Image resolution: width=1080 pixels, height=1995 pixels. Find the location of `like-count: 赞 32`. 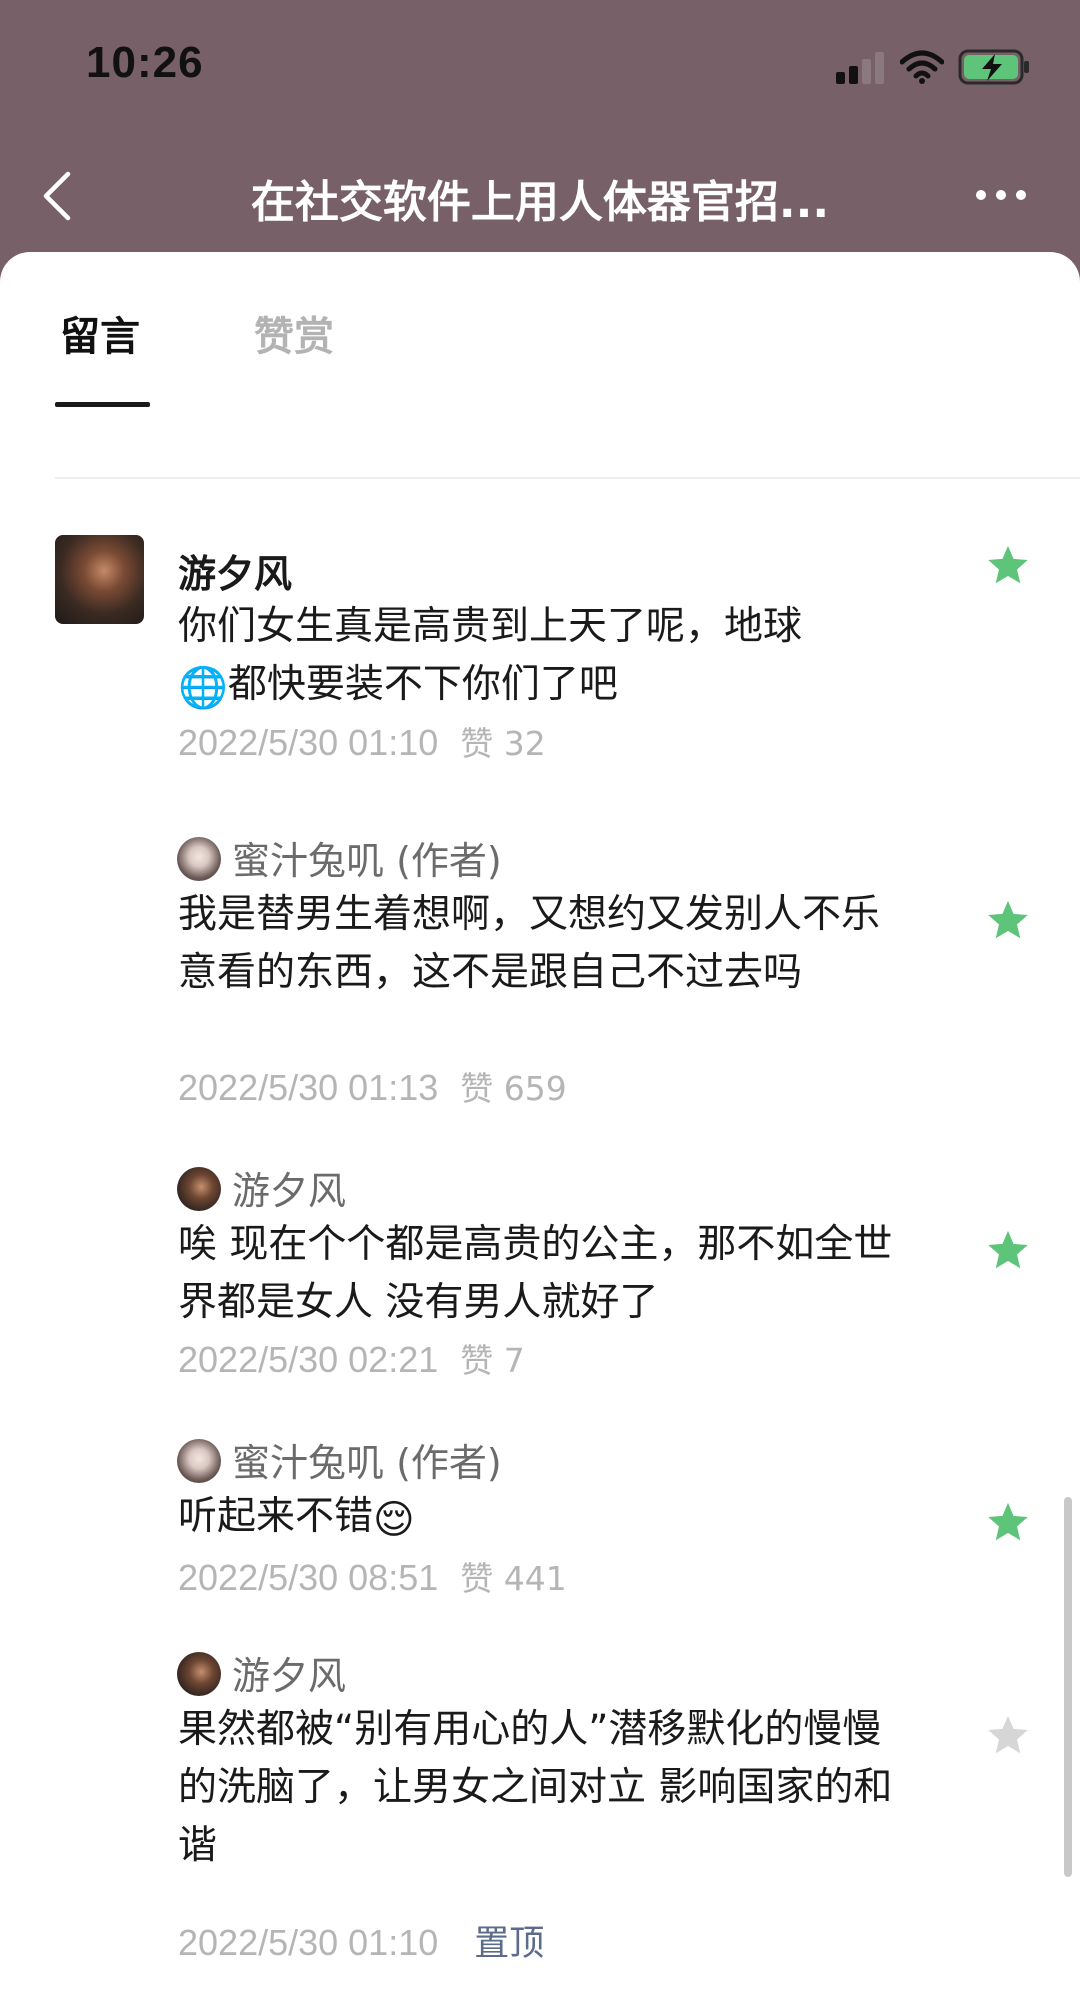

like-count: 赞 32 is located at coordinates (502, 743).